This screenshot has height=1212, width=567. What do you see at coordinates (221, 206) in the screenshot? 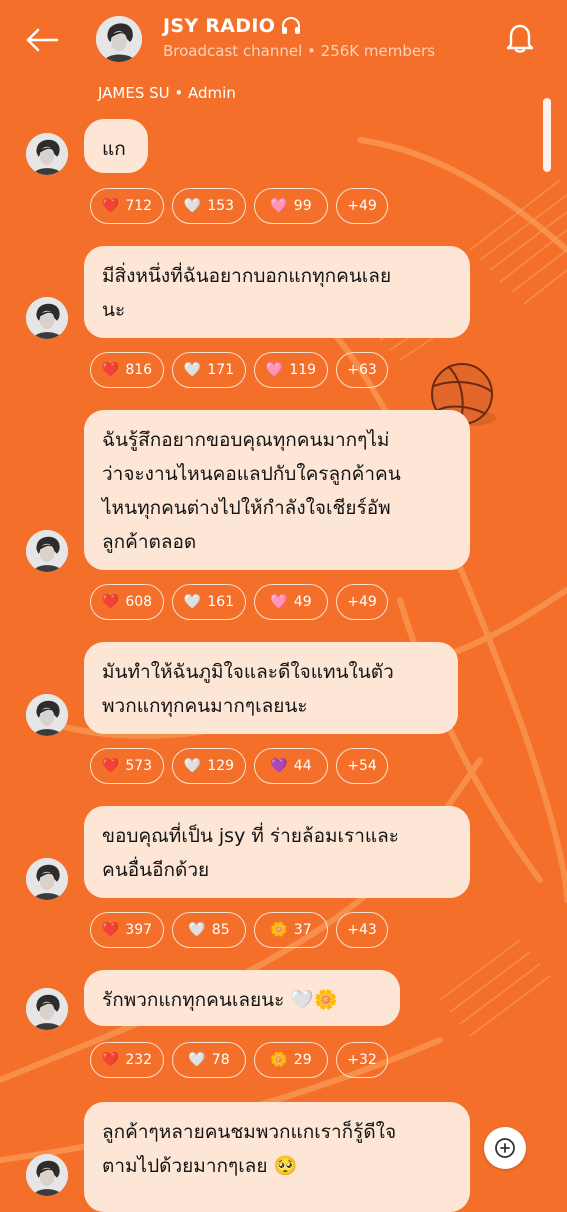
I see `reaction-count: 153` at bounding box center [221, 206].